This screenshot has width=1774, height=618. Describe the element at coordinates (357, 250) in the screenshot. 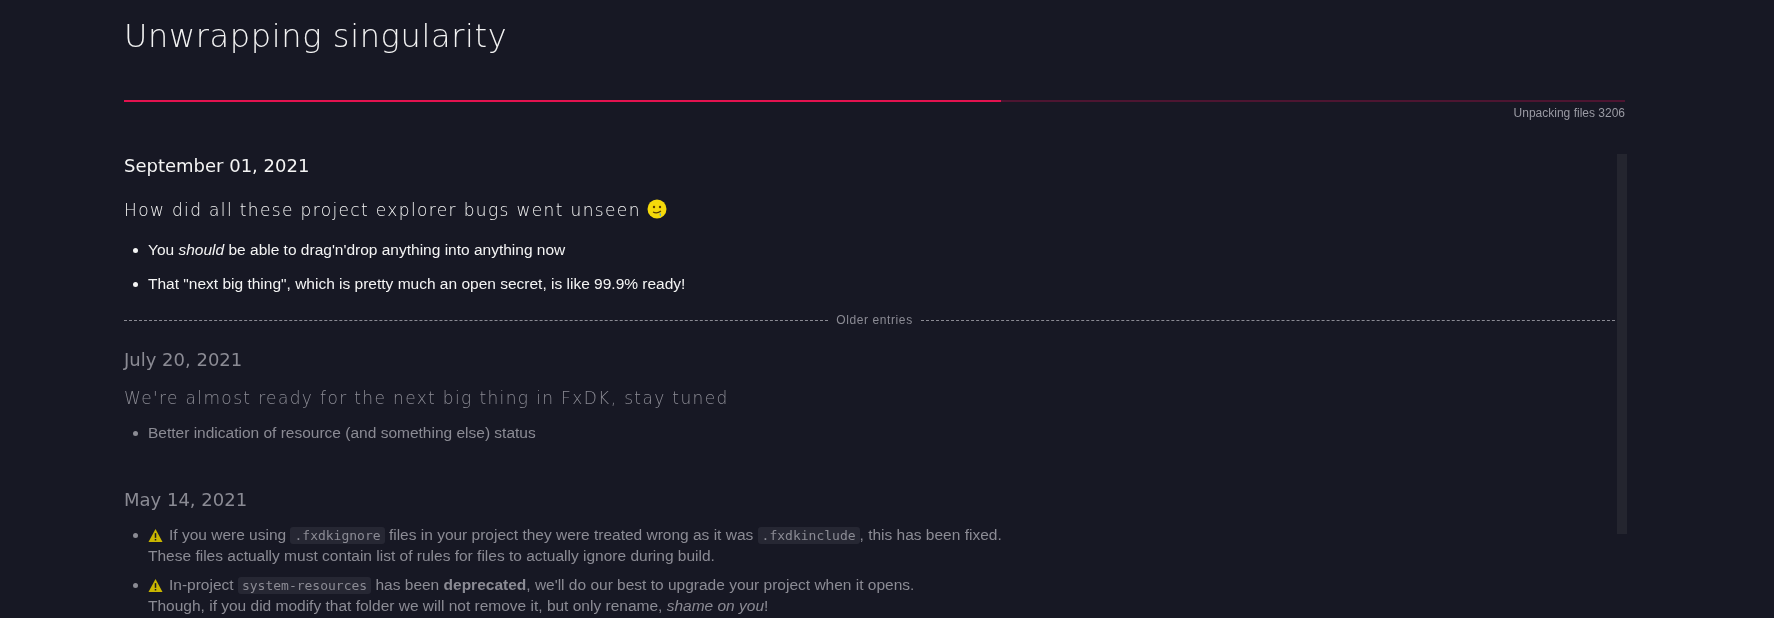

I see `entry-text: You should be able to drag'n'drop anything into anything now` at that location.